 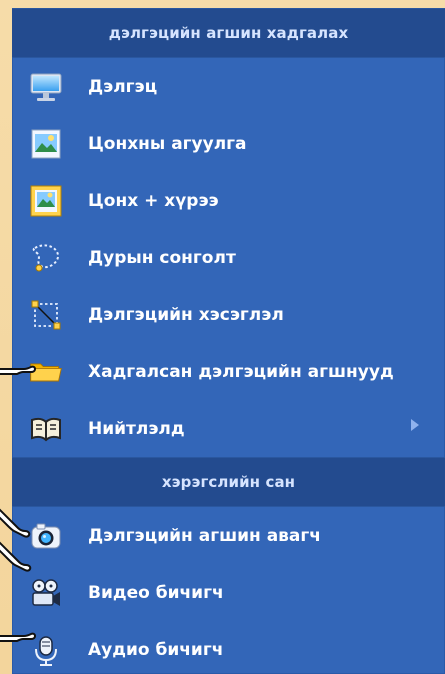 What do you see at coordinates (228, 200) in the screenshot?
I see `menu-item-window-frame: Цонх + хүрээ` at bounding box center [228, 200].